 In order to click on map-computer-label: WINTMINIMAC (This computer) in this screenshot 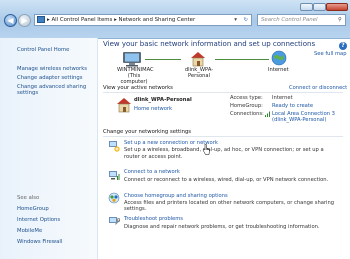, I will do `click(135, 76)`.